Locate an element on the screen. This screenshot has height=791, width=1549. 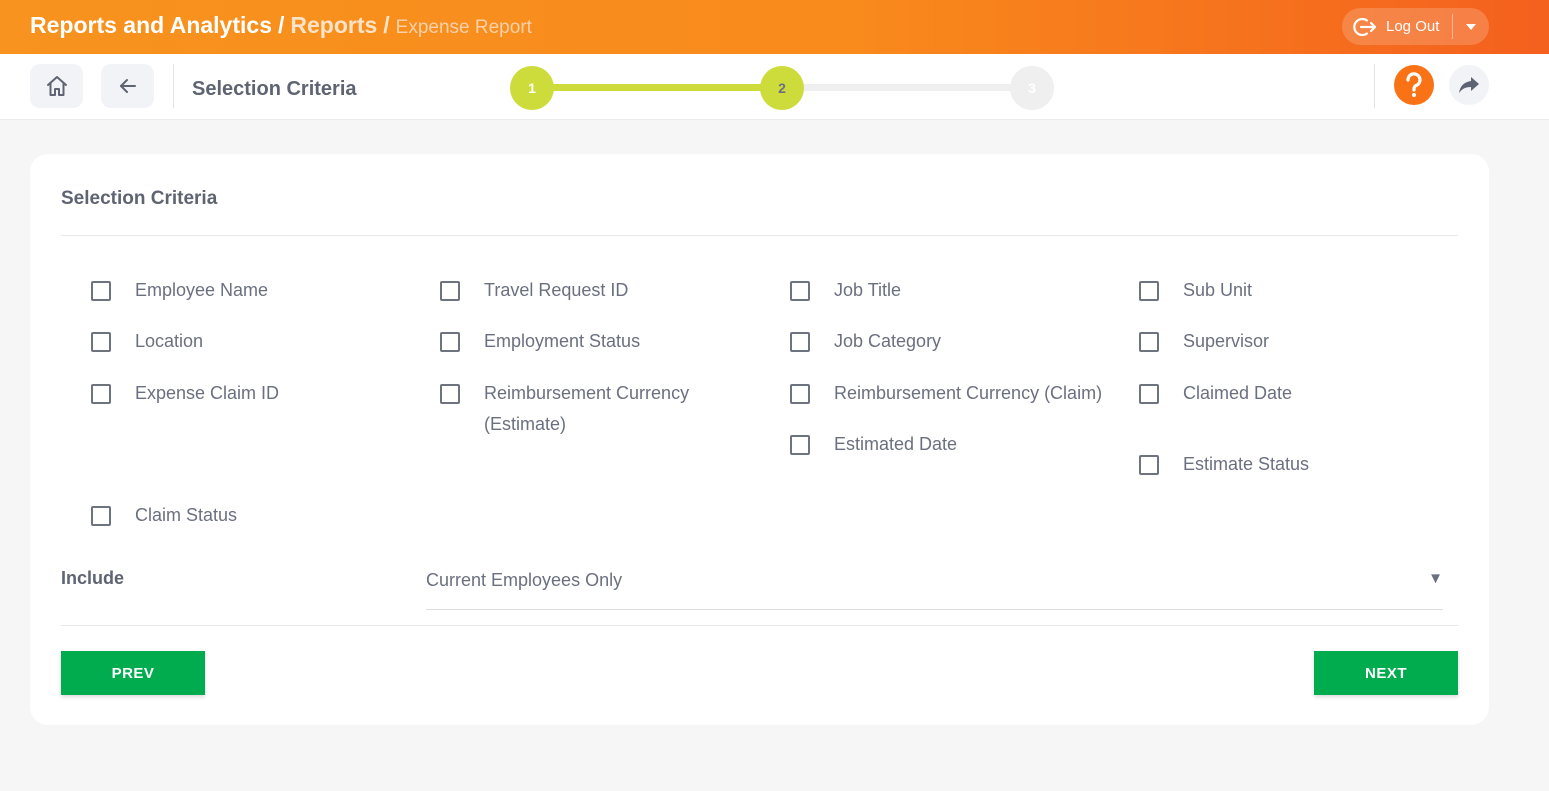
share-icon is located at coordinates (1469, 85).